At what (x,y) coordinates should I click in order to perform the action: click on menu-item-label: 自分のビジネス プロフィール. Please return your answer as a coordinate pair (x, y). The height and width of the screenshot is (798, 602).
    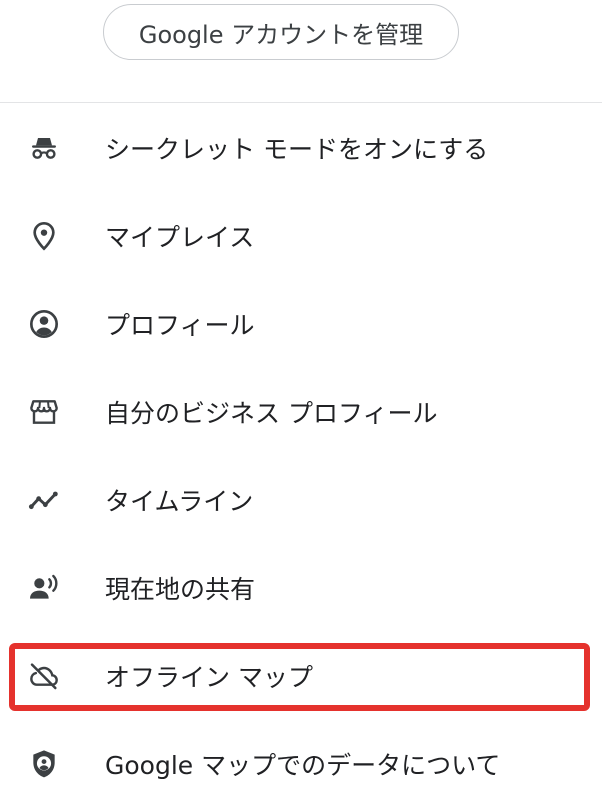
    Looking at the image, I should click on (271, 413).